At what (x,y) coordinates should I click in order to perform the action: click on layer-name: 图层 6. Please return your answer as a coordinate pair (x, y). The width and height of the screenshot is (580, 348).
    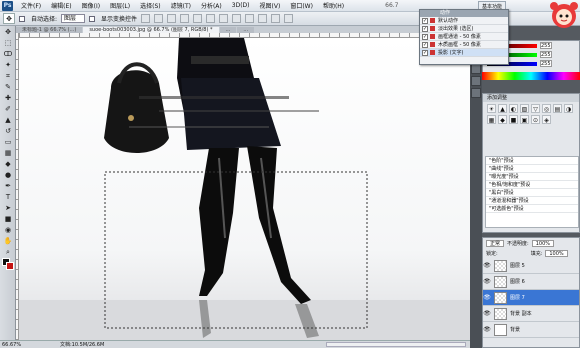
    Looking at the image, I should click on (517, 281).